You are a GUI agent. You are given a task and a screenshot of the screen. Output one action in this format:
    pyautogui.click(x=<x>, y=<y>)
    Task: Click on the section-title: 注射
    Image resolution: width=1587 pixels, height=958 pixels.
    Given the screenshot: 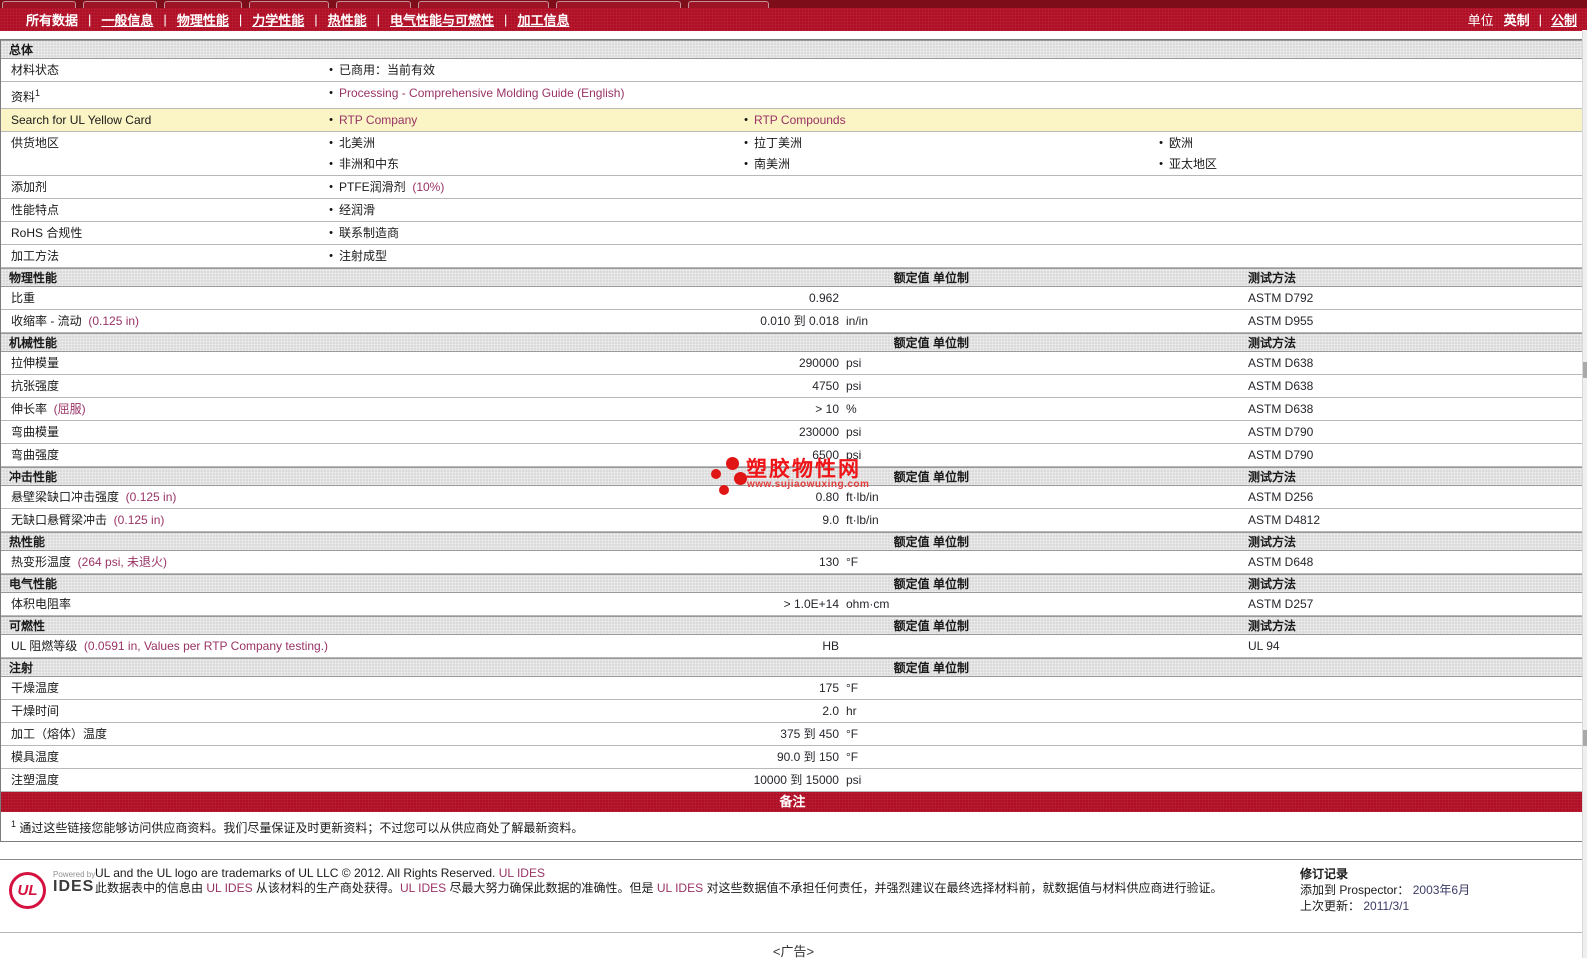 What is the action you would take?
    pyautogui.click(x=21, y=668)
    